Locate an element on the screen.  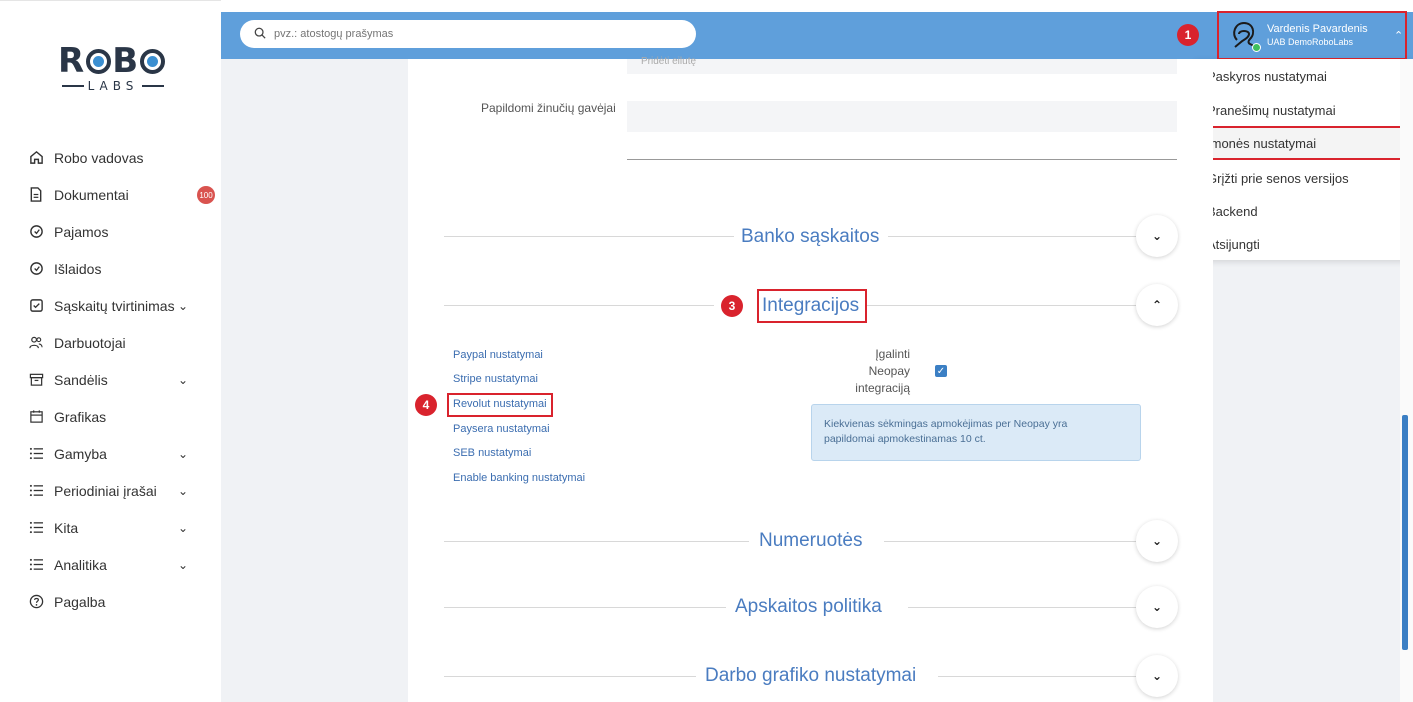
help-icon is located at coordinates (36, 602).